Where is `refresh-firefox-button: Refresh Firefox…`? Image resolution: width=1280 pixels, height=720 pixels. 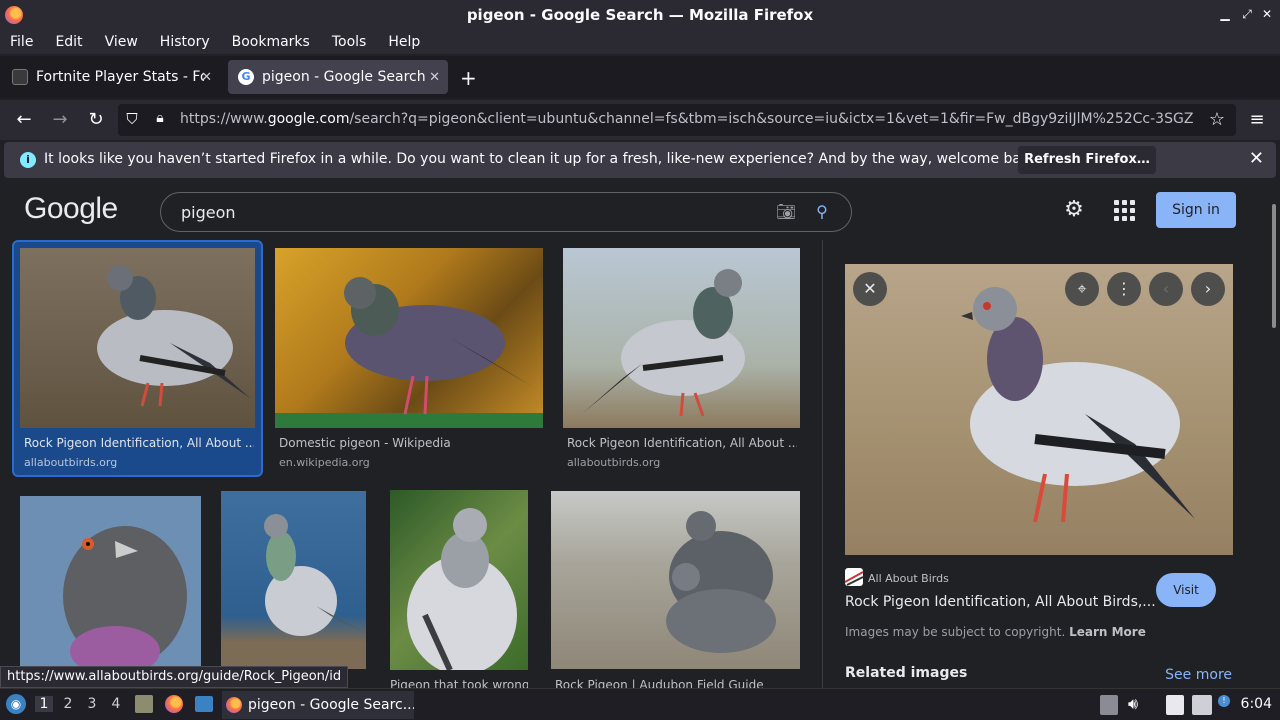 refresh-firefox-button: Refresh Firefox… is located at coordinates (1087, 160).